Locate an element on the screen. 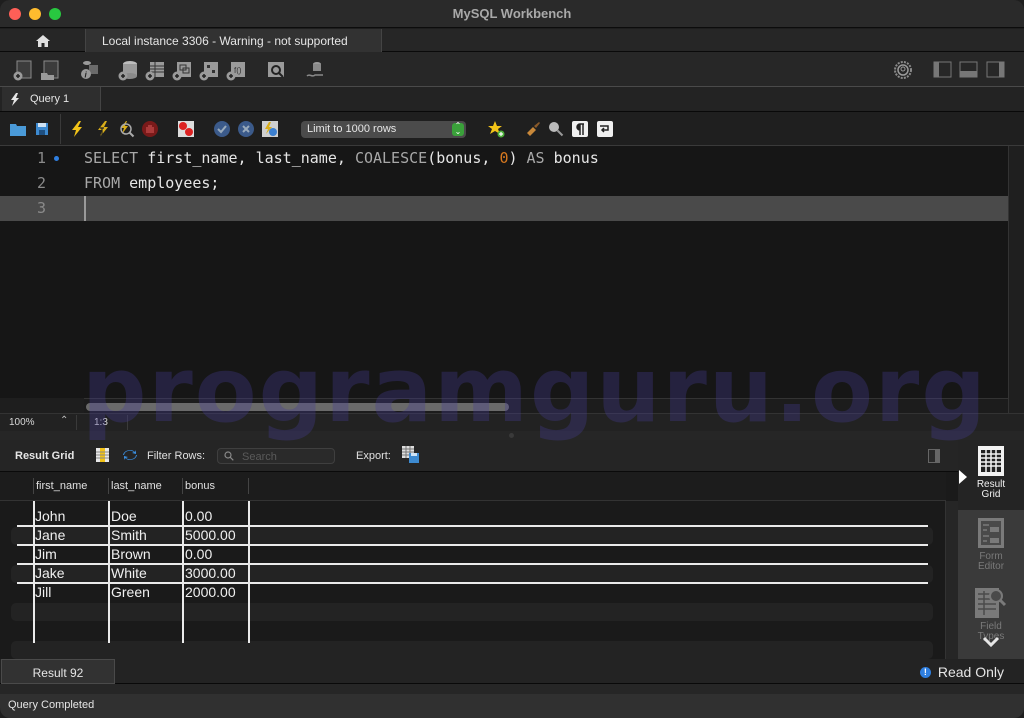  autocommit-icon is located at coordinates (270, 129).